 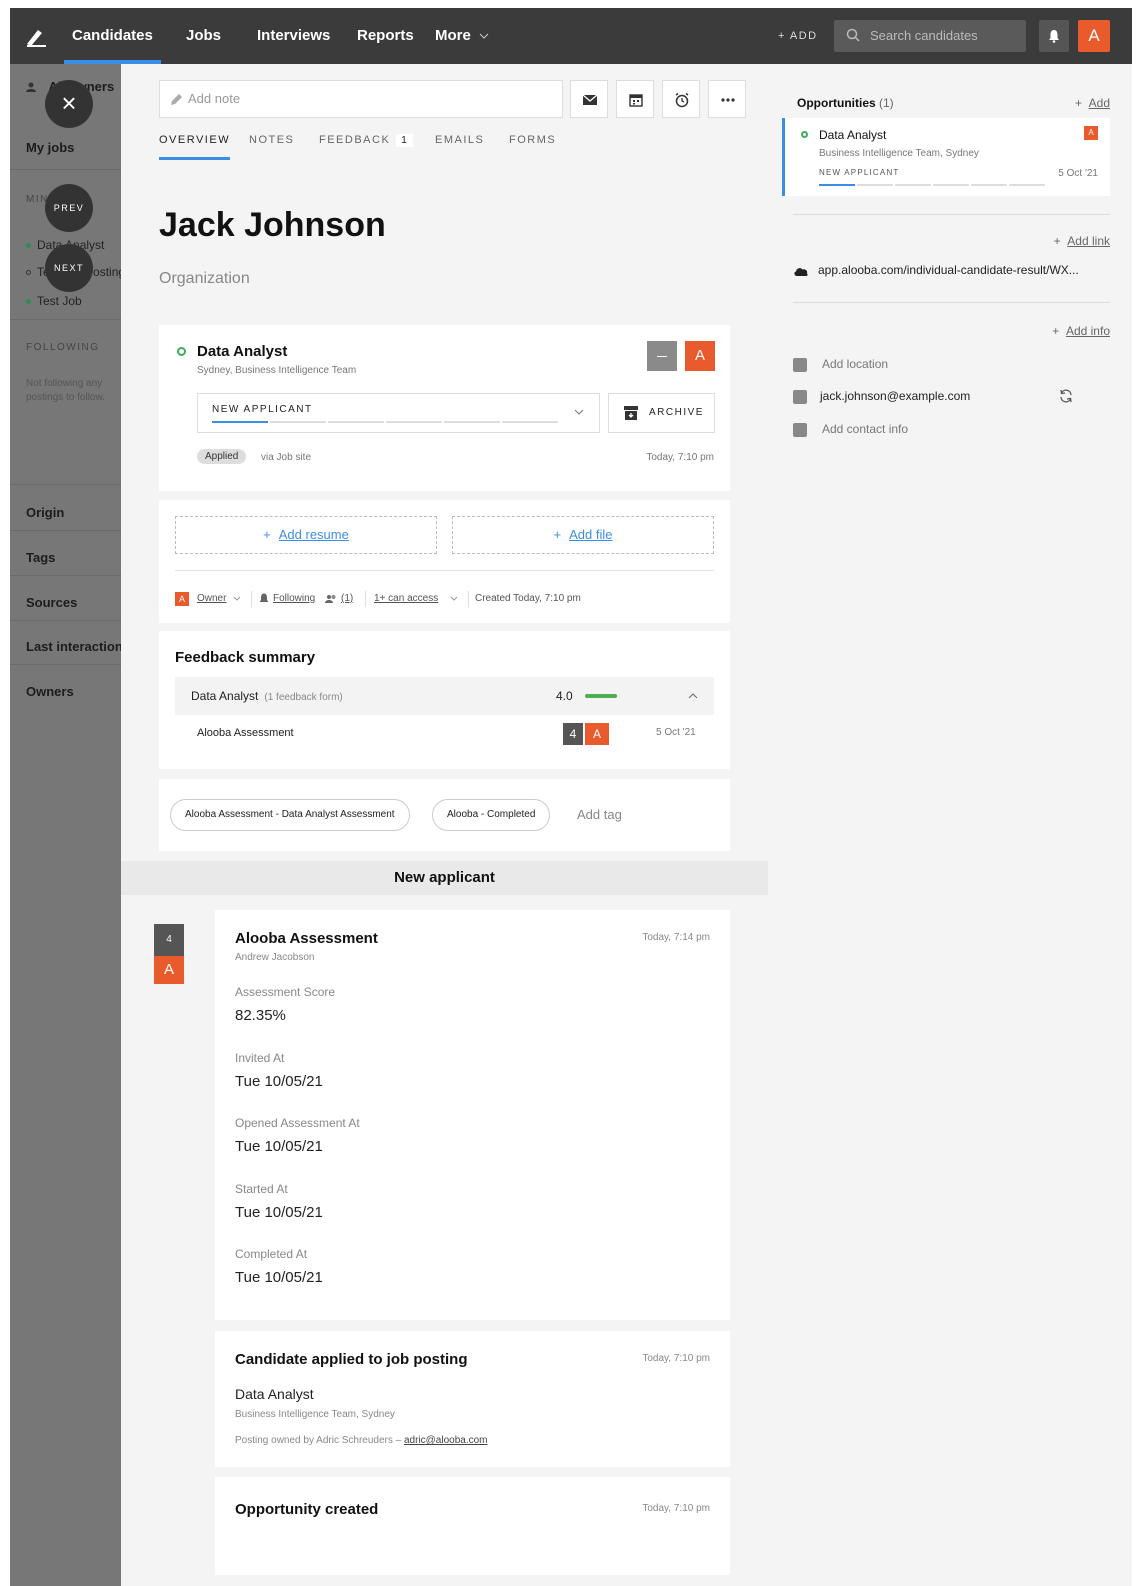 What do you see at coordinates (63, 347) in the screenshot?
I see `sidebar-following-caption: FOLLOWING` at bounding box center [63, 347].